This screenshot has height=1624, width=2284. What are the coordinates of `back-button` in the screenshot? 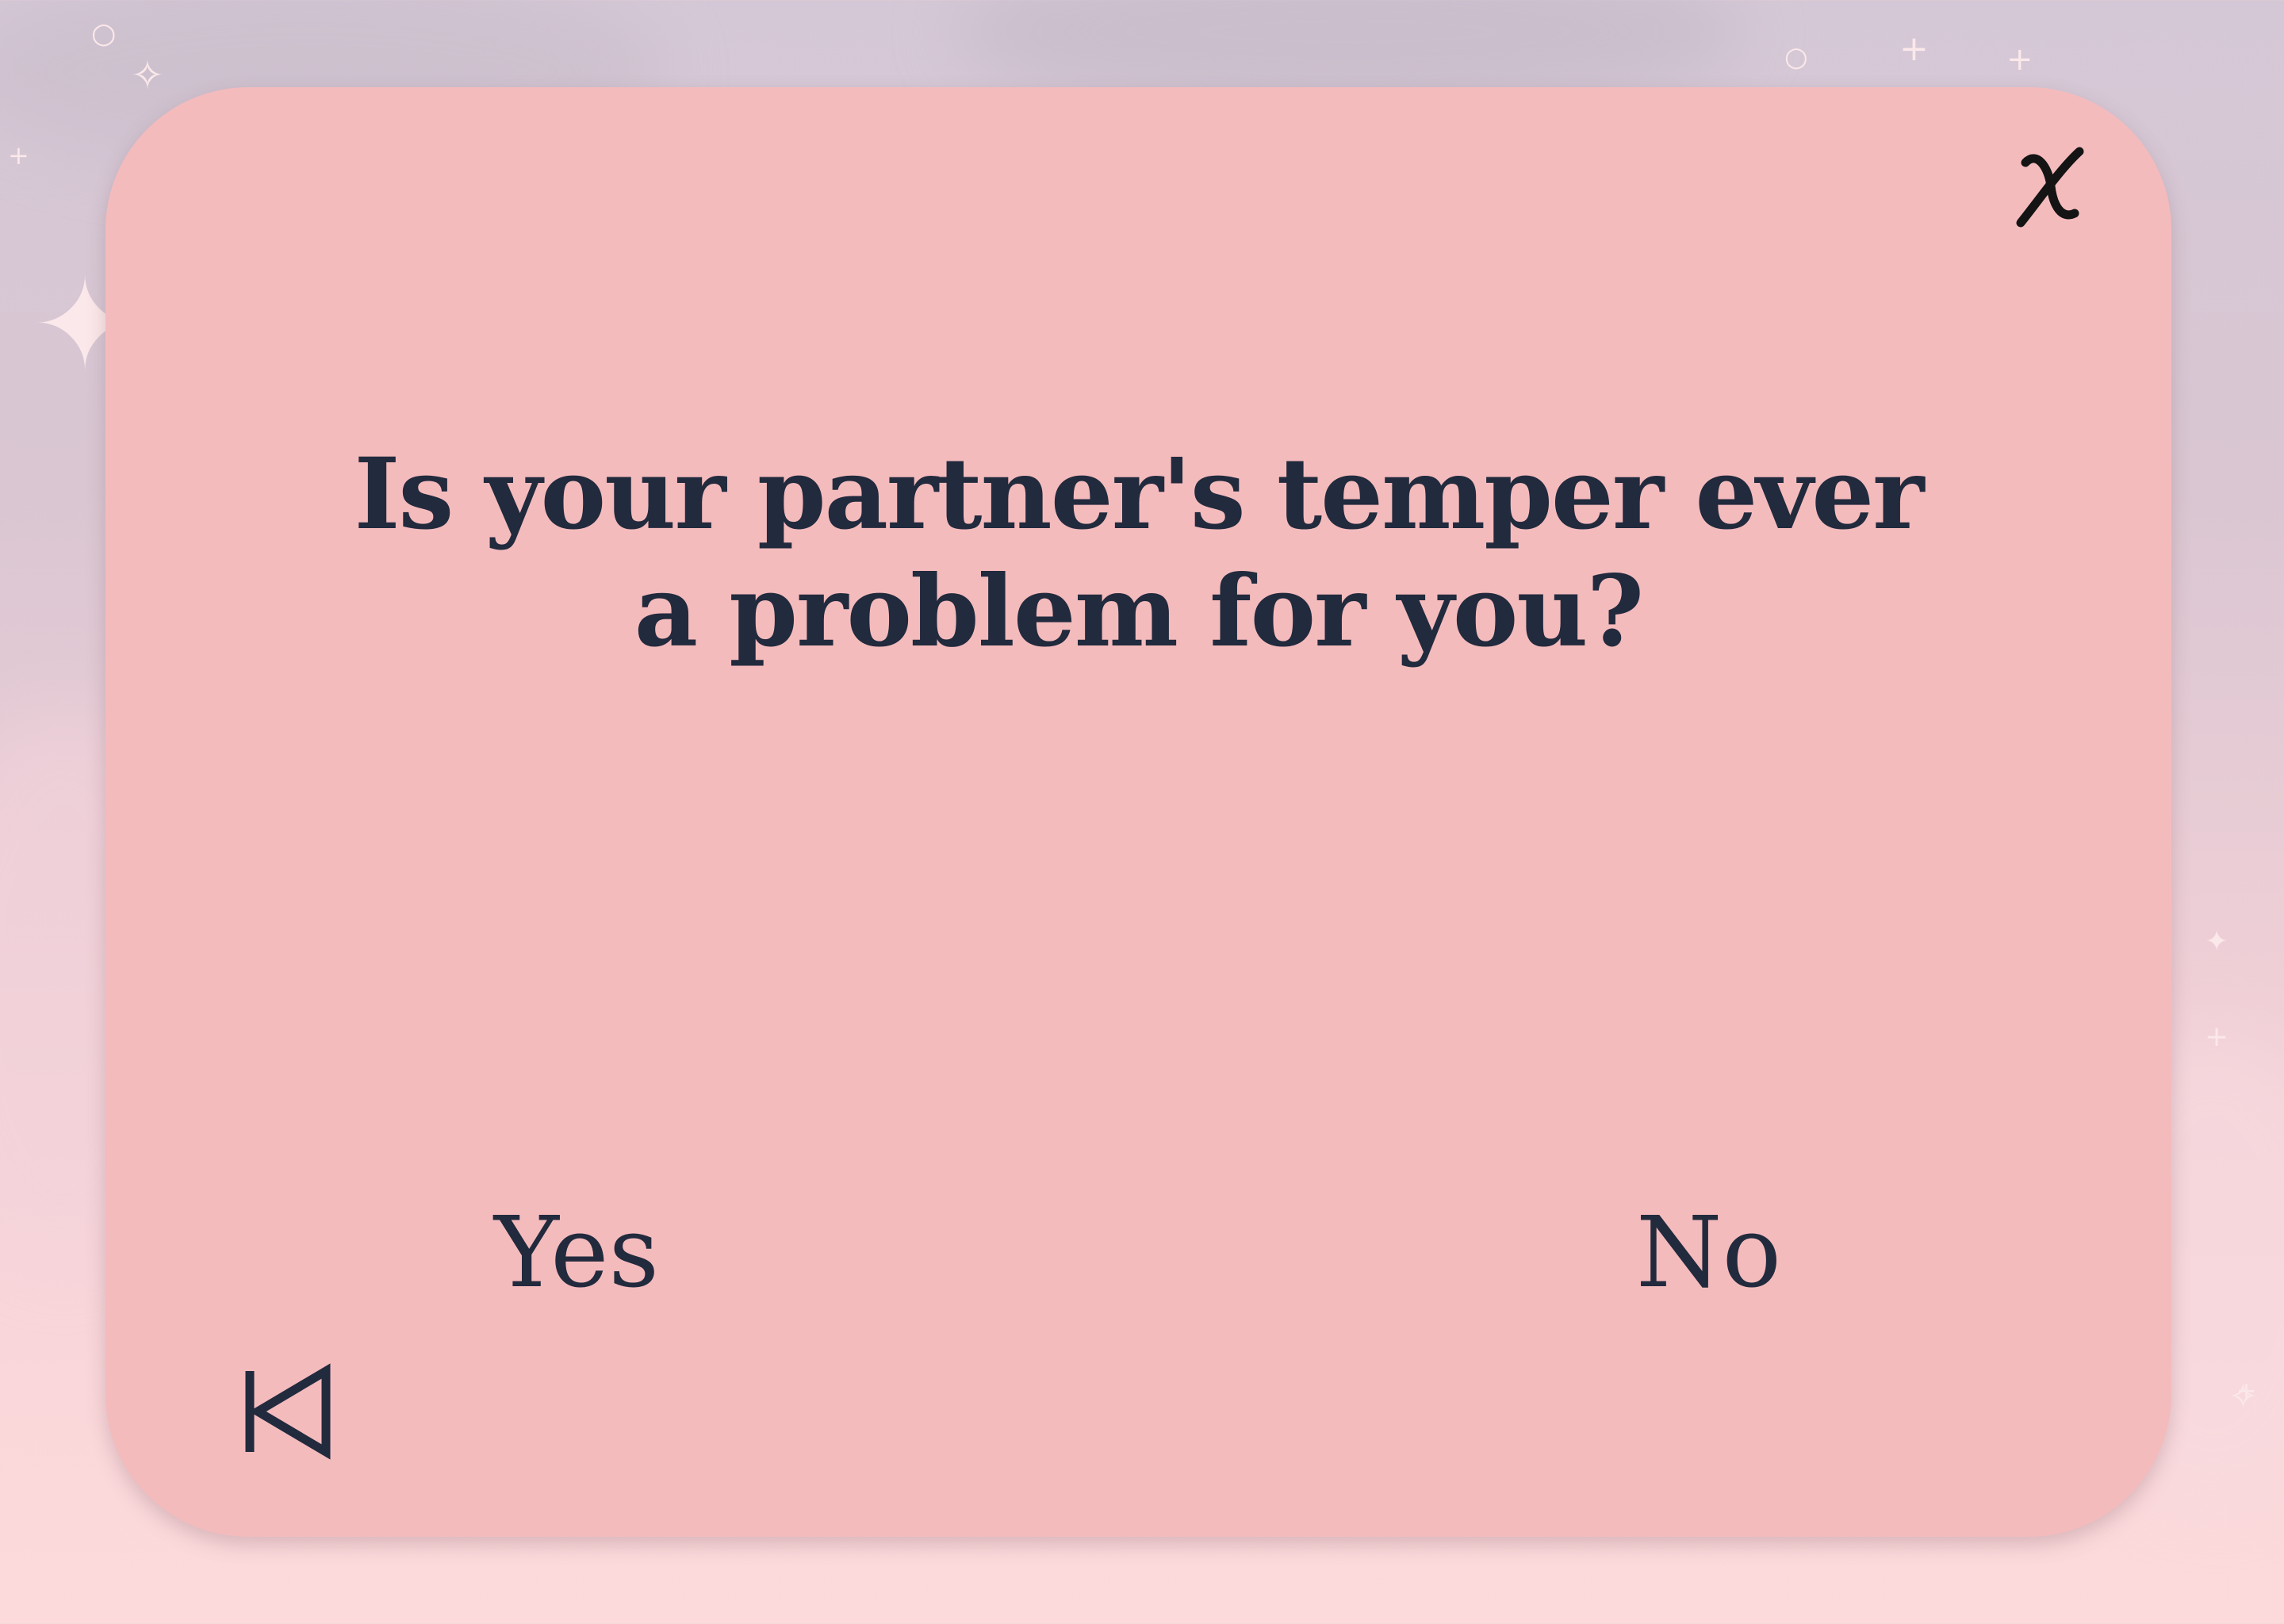 It's located at (287, 1407).